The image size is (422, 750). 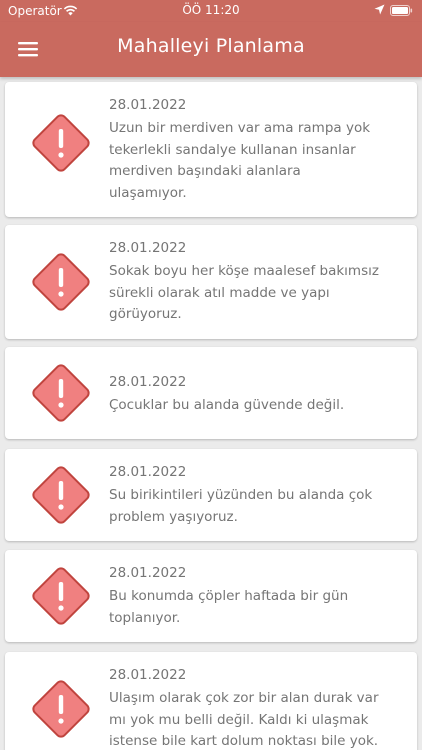 What do you see at coordinates (240, 128) in the screenshot?
I see `report-line: Uzun bir merdiven var ama rampa yok` at bounding box center [240, 128].